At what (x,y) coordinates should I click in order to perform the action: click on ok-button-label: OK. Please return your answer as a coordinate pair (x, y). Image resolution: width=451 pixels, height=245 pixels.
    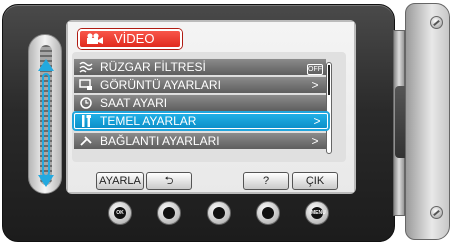
    Looking at the image, I should click on (120, 213).